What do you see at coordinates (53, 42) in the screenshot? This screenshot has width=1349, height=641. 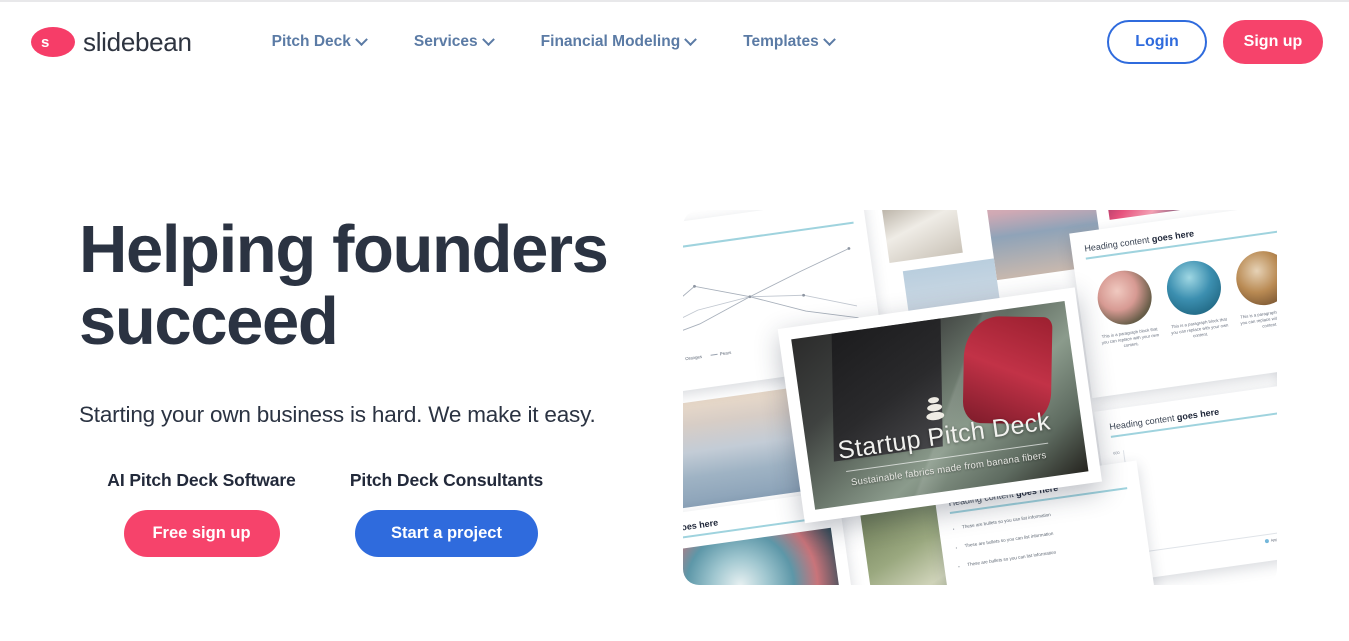 I see `logo-mark-icon: s` at bounding box center [53, 42].